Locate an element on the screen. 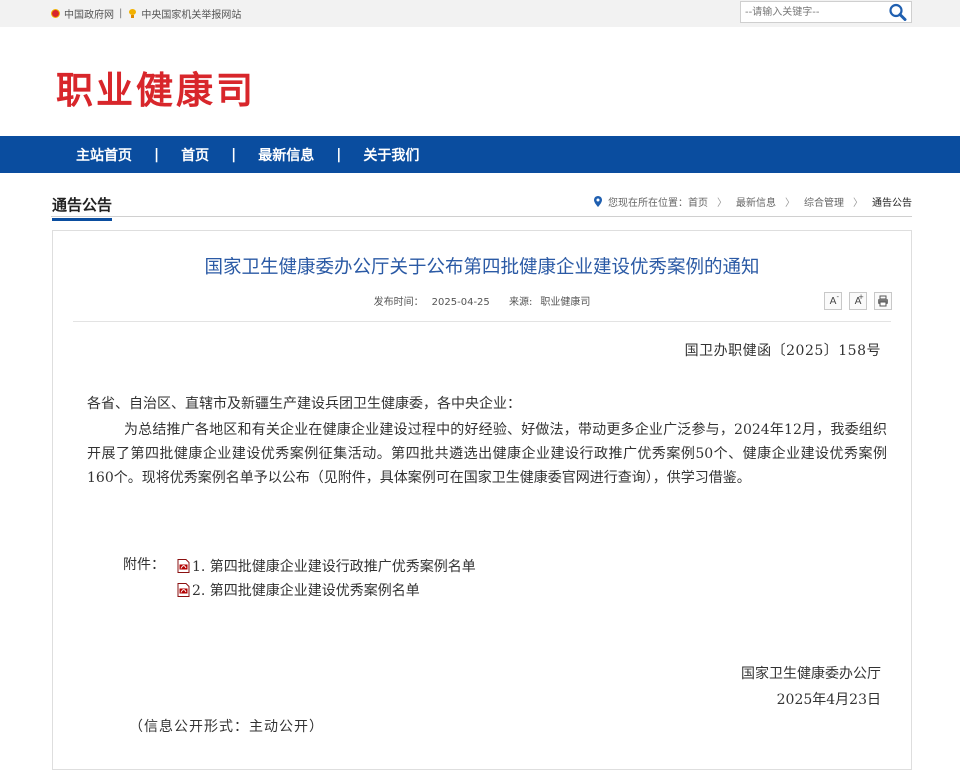 The image size is (960, 779). meta-divider is located at coordinates (482, 321).